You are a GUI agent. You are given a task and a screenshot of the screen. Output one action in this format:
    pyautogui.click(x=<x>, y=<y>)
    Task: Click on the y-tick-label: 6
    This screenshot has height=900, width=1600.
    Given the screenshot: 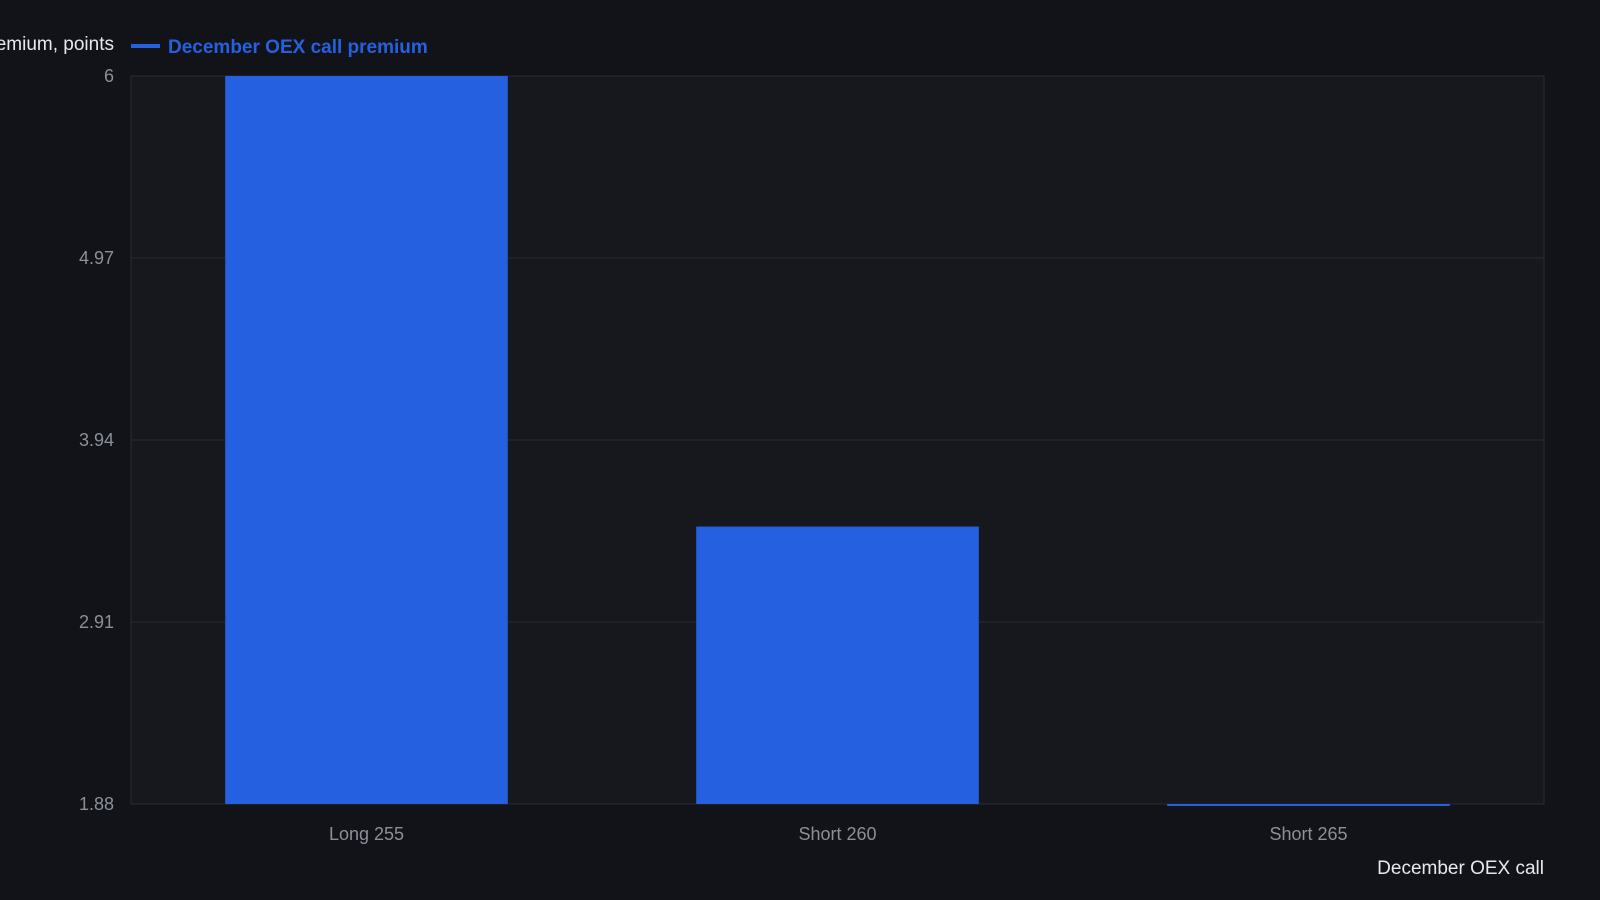 What is the action you would take?
    pyautogui.click(x=109, y=76)
    